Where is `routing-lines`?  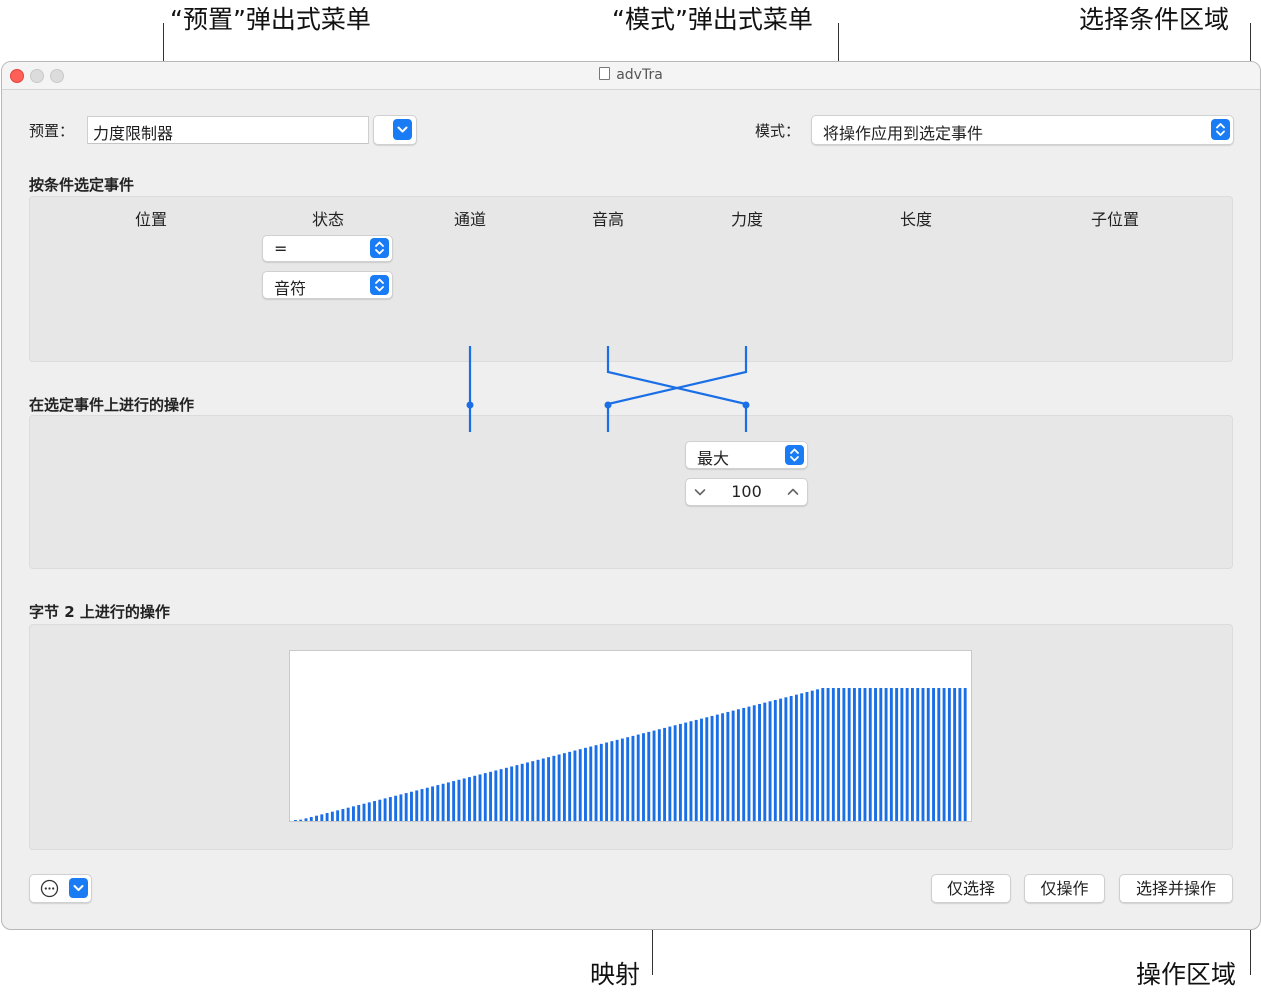 routing-lines is located at coordinates (608, 389).